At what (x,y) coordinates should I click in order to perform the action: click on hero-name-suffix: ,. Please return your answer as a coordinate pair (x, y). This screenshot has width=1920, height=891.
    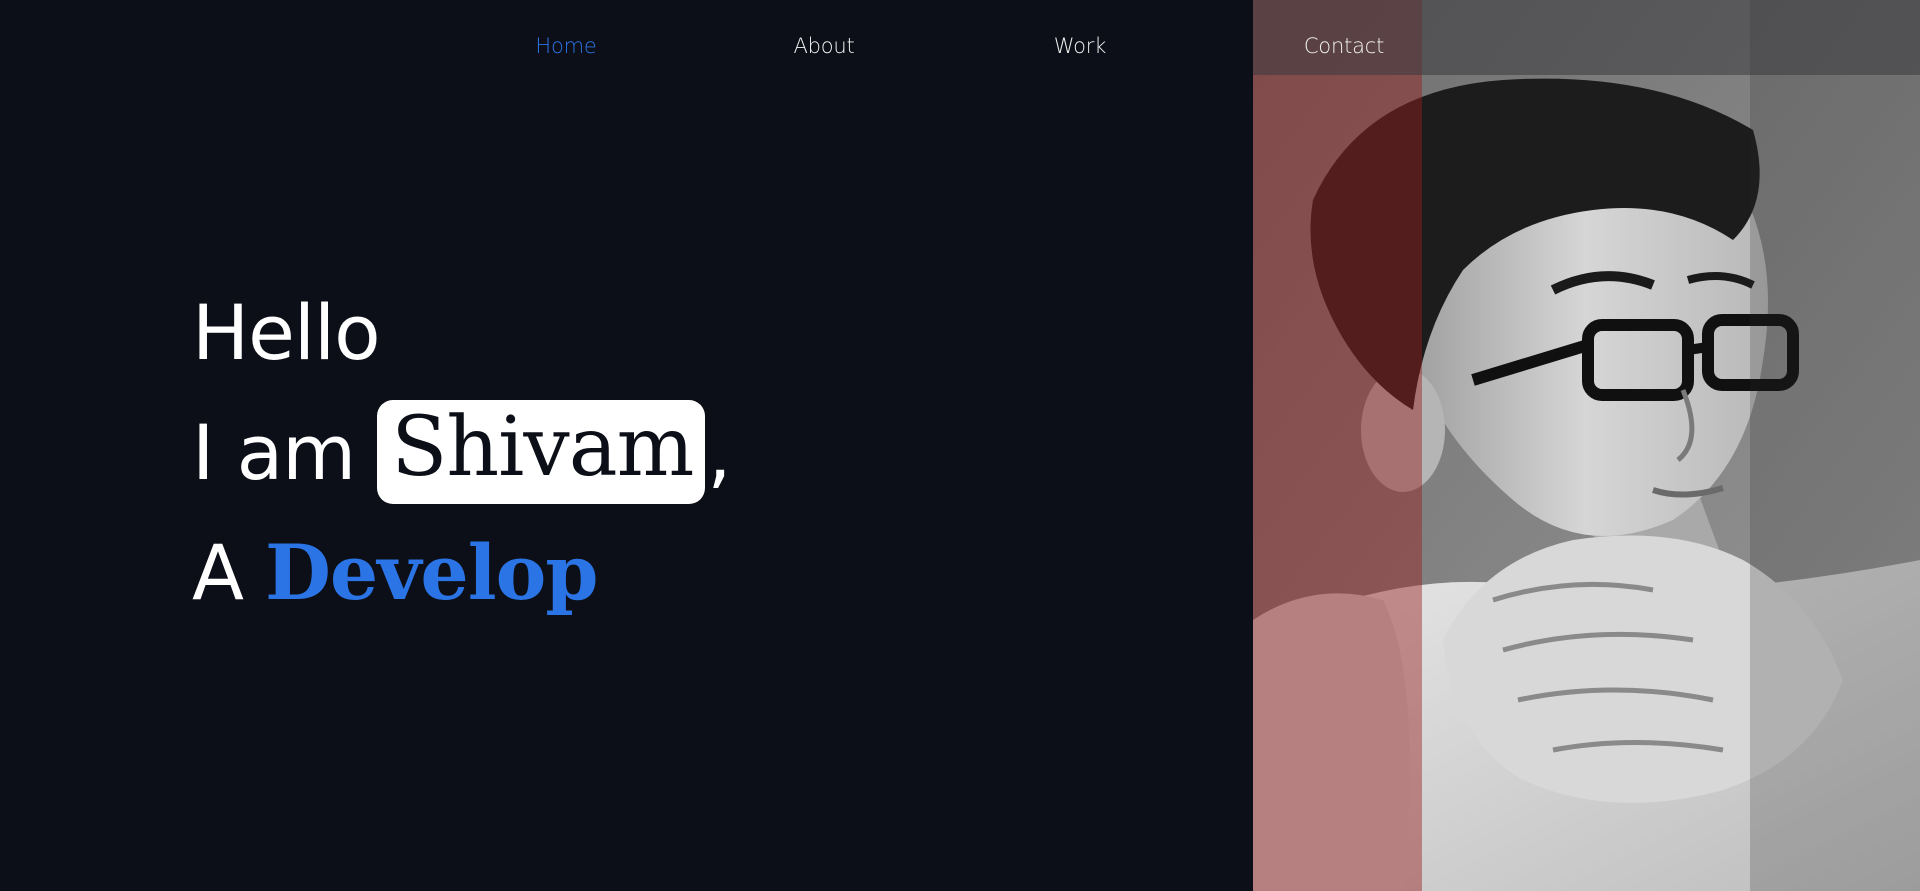
    Looking at the image, I should click on (719, 452).